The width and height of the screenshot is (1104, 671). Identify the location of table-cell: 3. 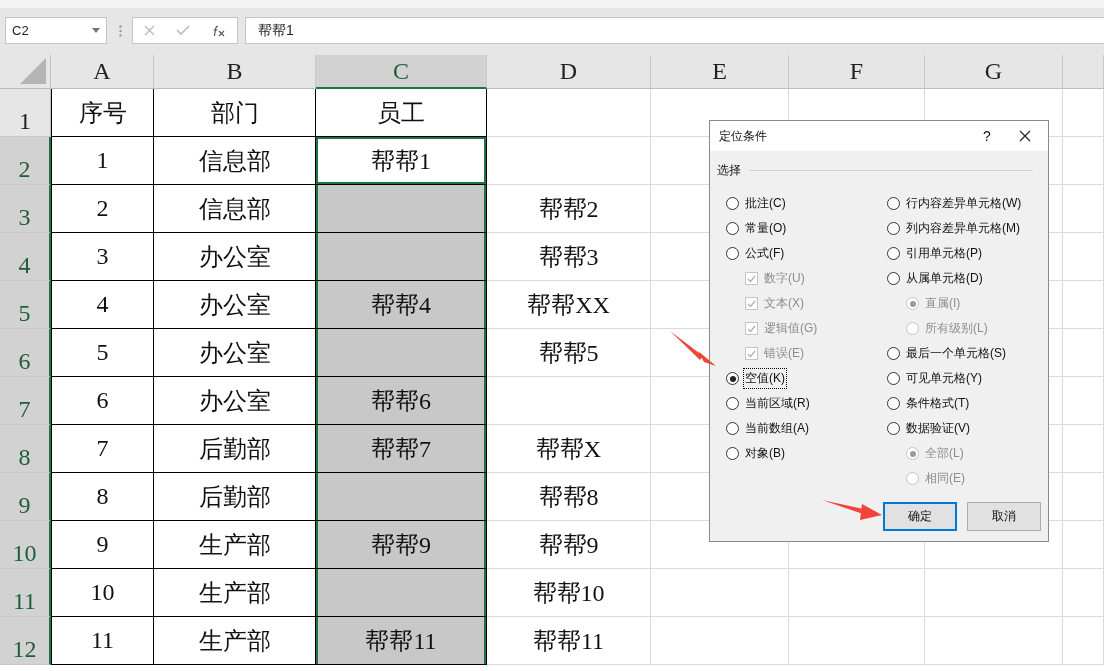
(102, 257).